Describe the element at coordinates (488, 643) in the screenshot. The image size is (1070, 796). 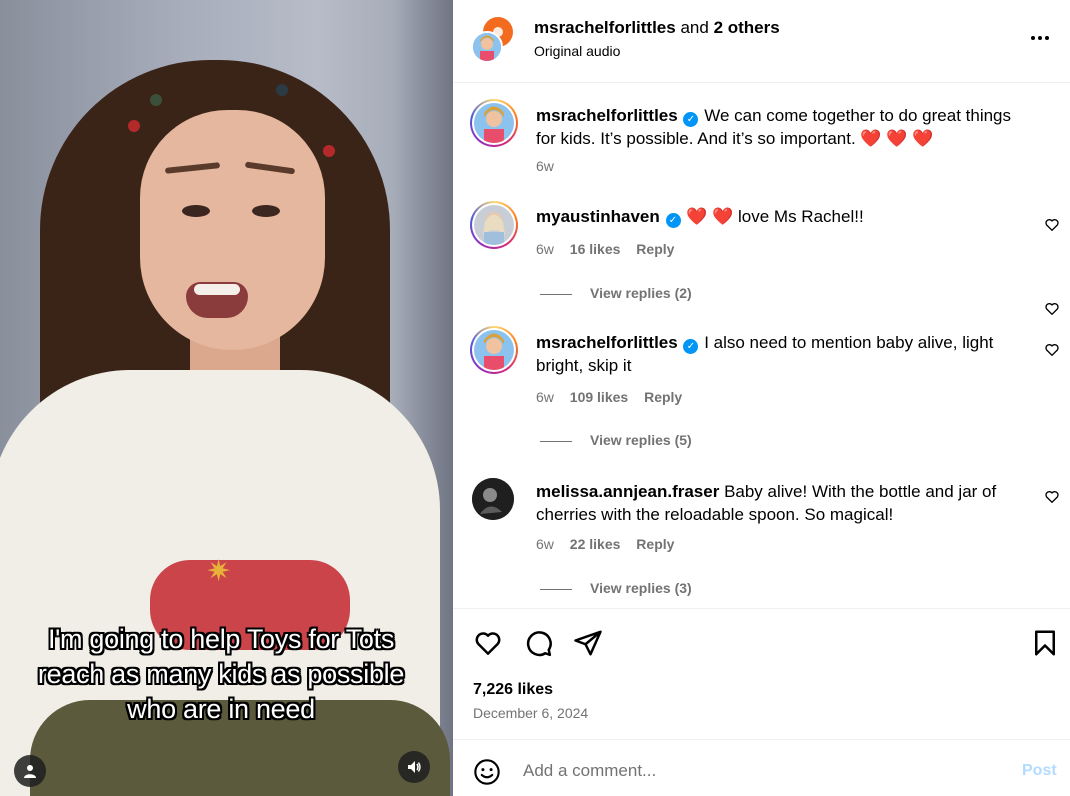
I see `heart-icon` at that location.